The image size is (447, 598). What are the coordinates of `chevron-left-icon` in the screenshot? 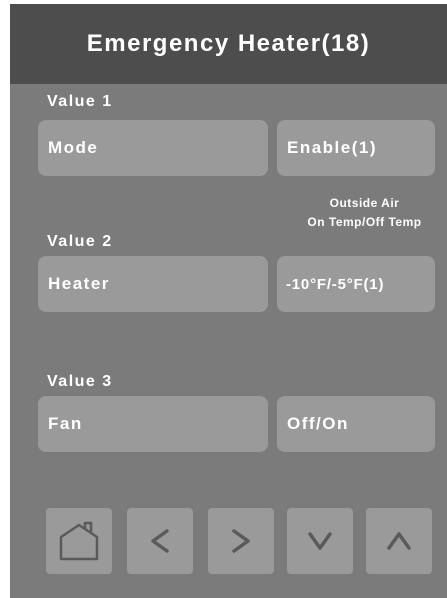 It's located at (160, 541).